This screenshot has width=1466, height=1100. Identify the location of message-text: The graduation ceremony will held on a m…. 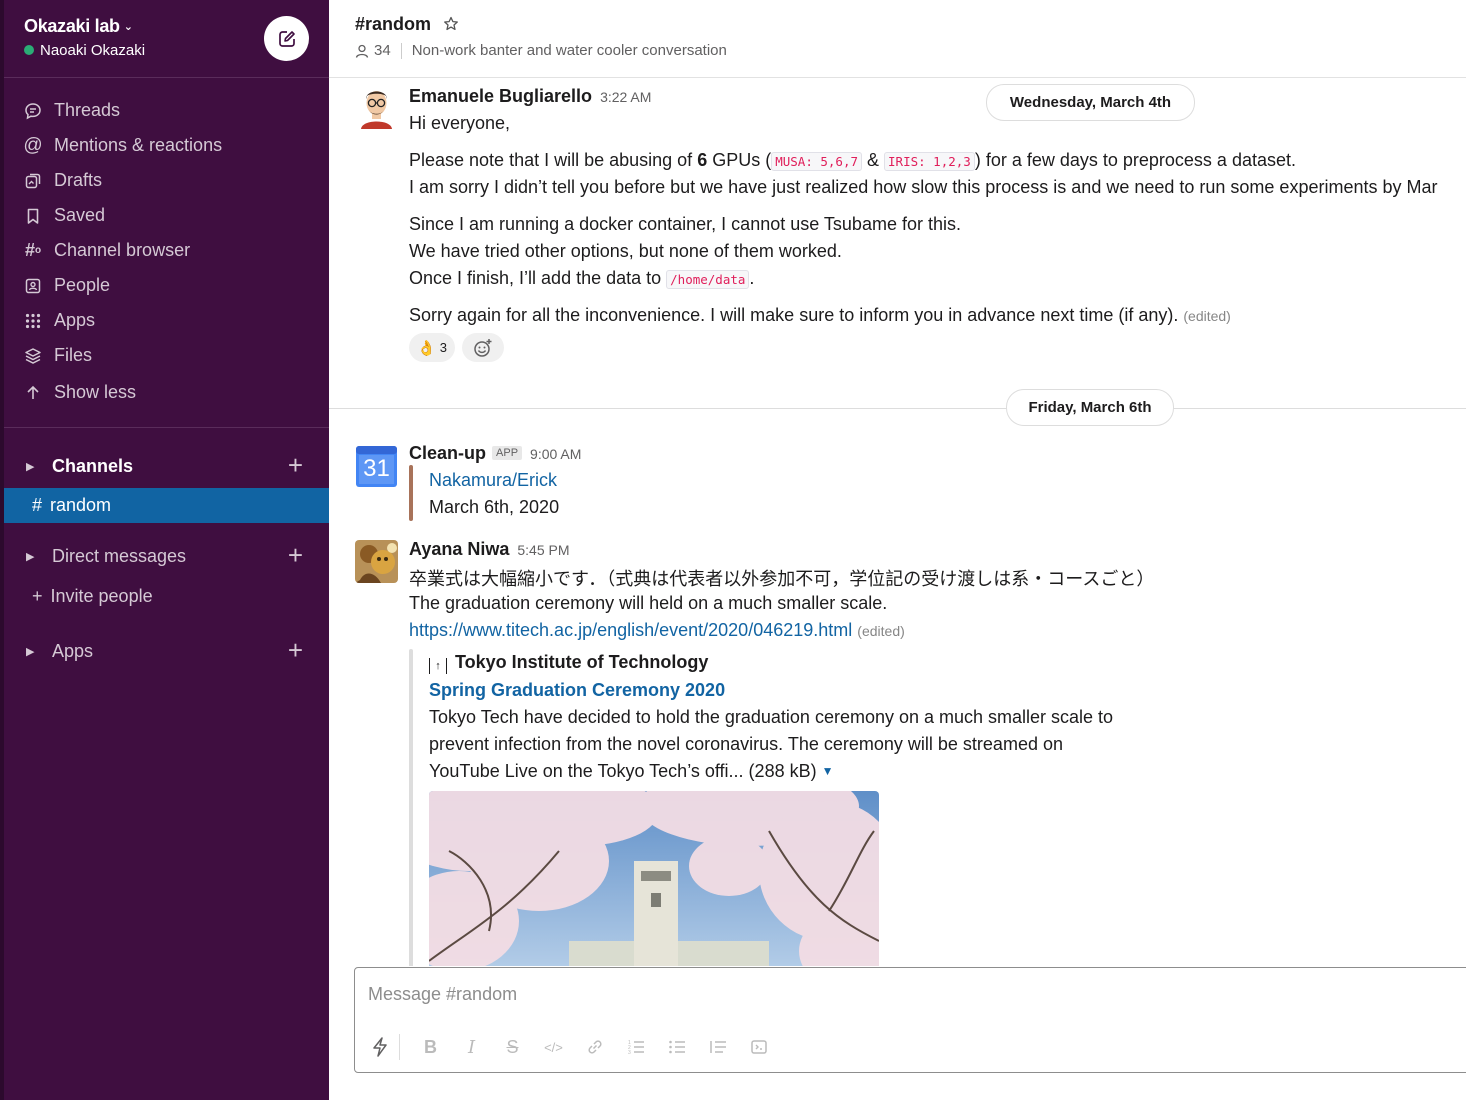
(648, 603).